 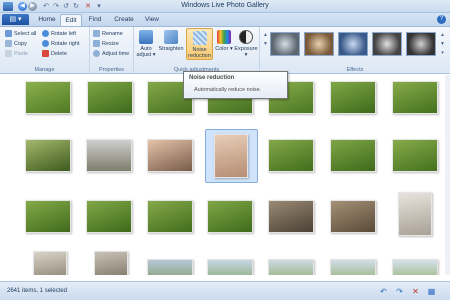 What do you see at coordinates (96, 34) in the screenshot?
I see `rename-icon` at bounding box center [96, 34].